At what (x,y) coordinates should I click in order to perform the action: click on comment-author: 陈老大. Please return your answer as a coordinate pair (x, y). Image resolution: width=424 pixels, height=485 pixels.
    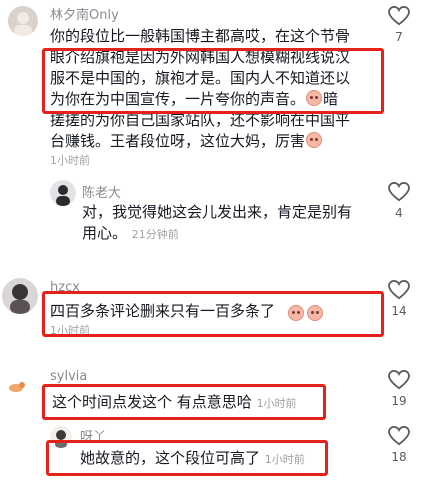
    Looking at the image, I should click on (101, 191).